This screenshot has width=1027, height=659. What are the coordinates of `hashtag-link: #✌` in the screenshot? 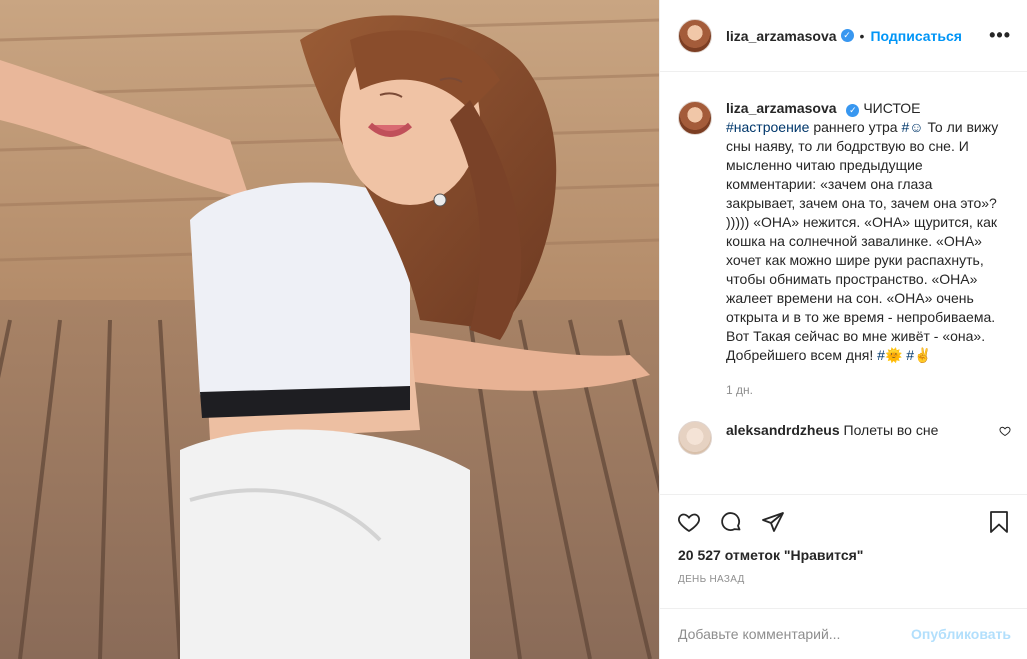 It's located at (918, 355).